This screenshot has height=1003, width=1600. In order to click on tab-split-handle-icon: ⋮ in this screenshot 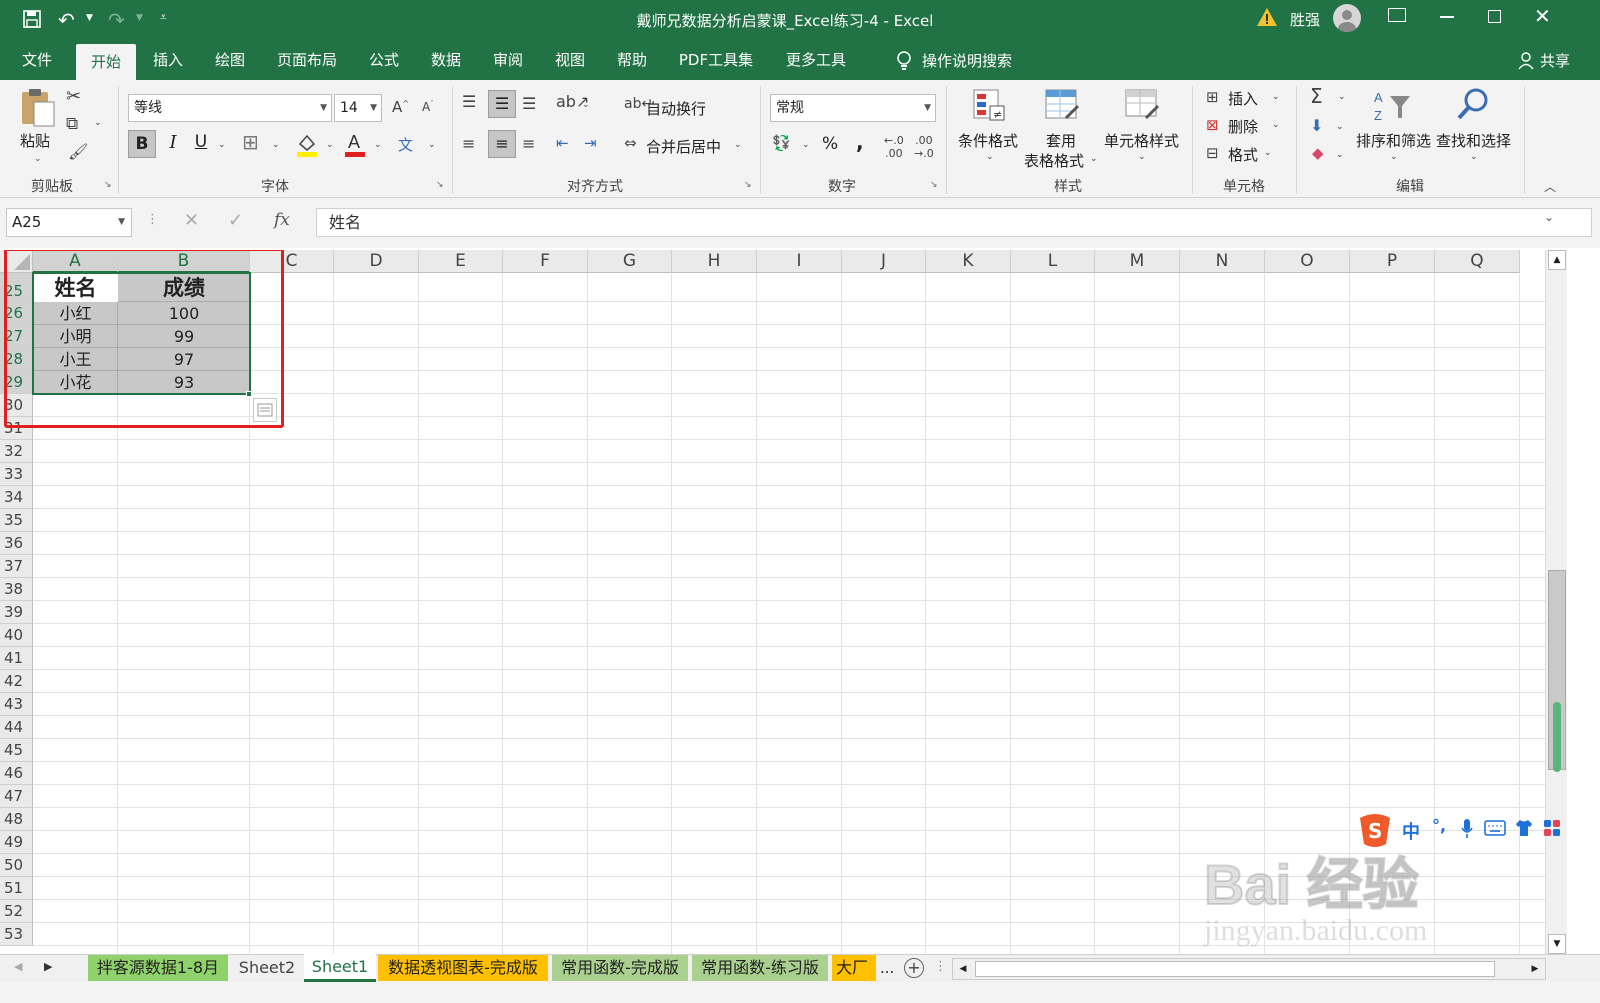, I will do `click(940, 966)`.